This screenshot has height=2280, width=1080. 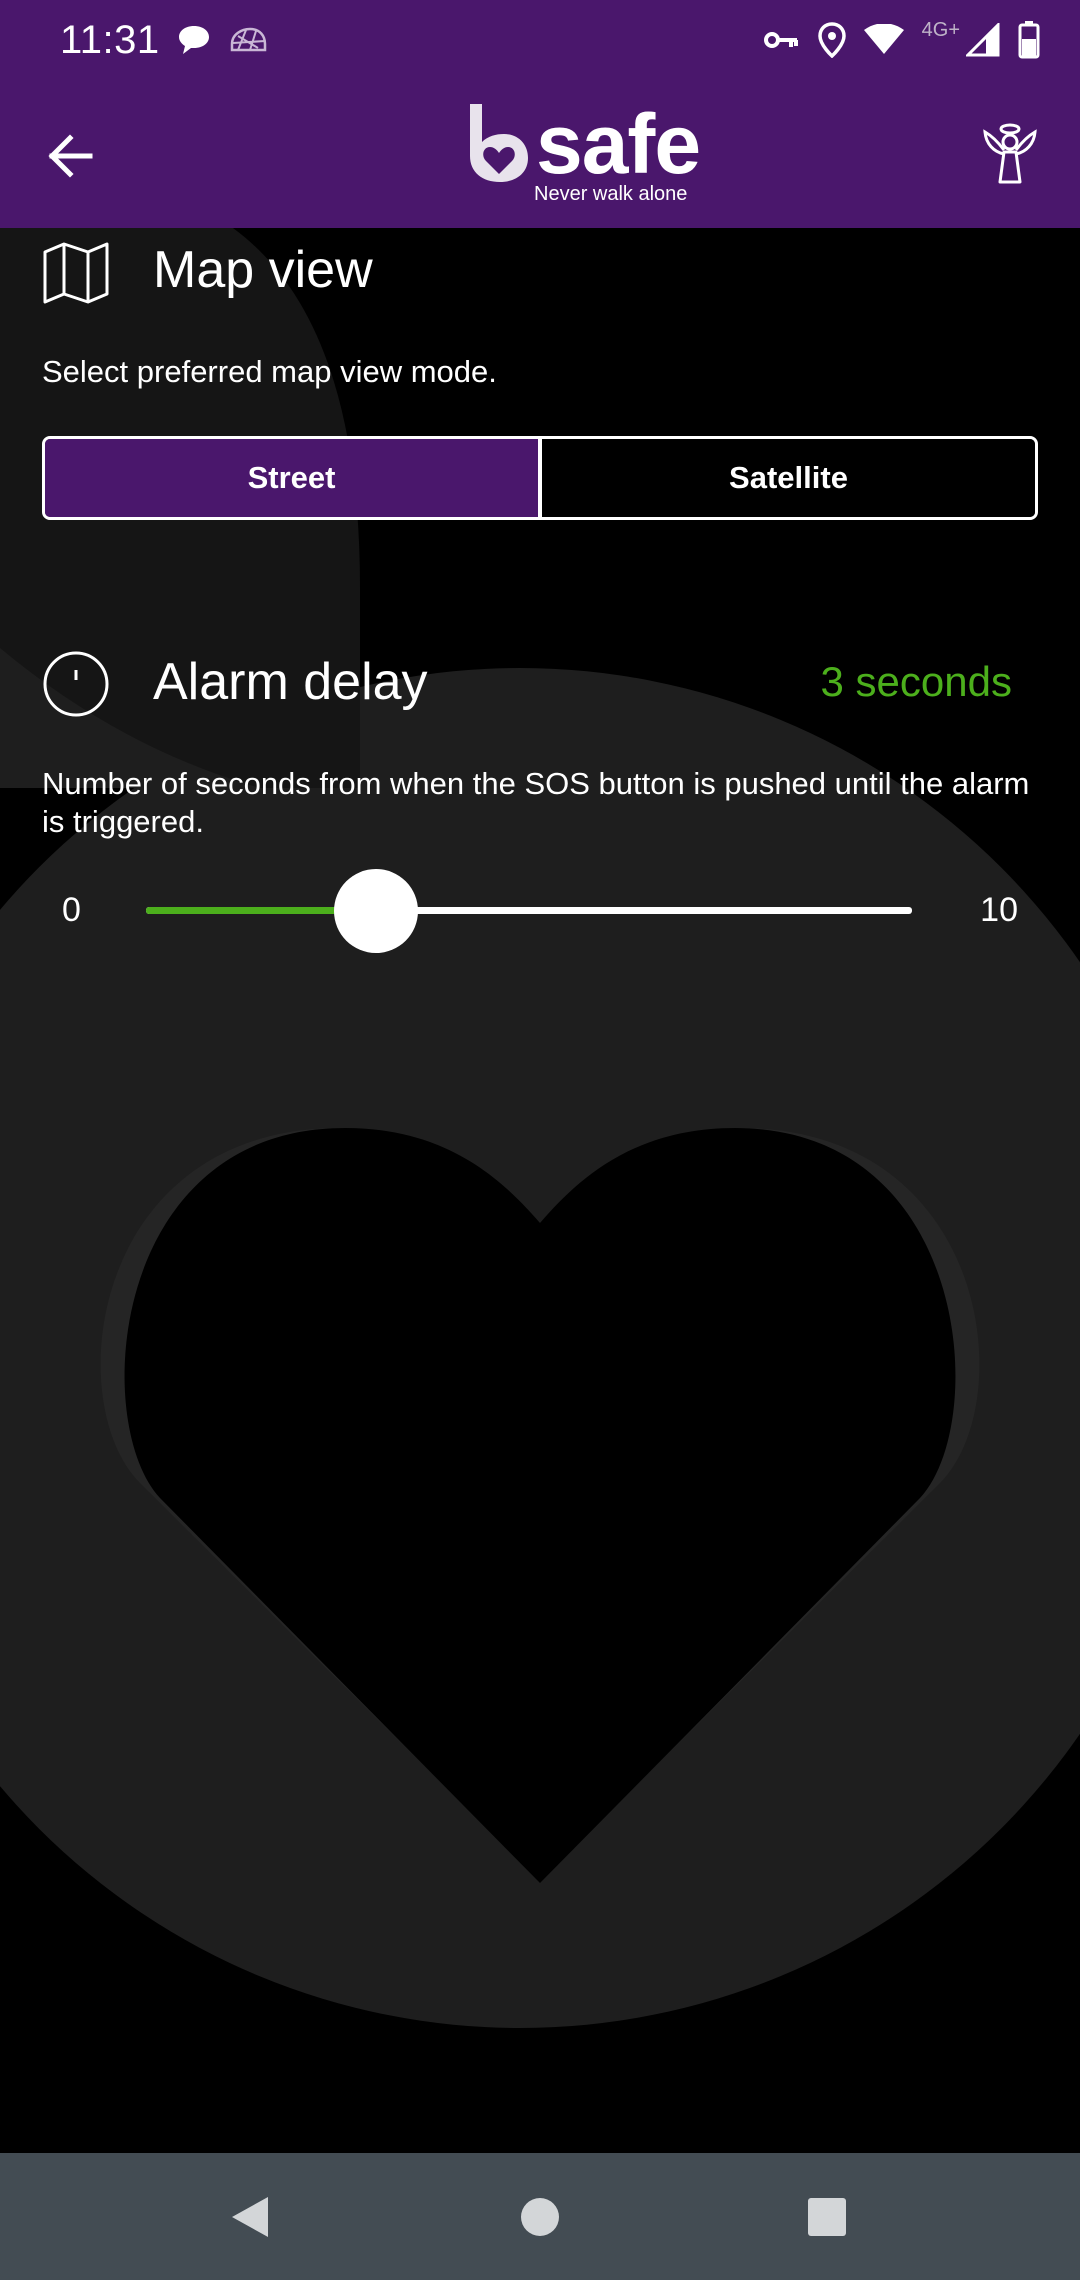 I want to click on home-circle-icon, so click(x=540, y=2217).